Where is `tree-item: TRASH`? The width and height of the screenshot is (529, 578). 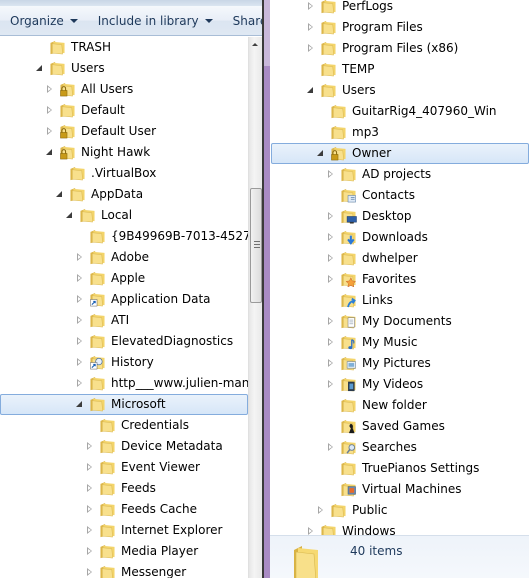
tree-item: TRASH is located at coordinates (124, 47).